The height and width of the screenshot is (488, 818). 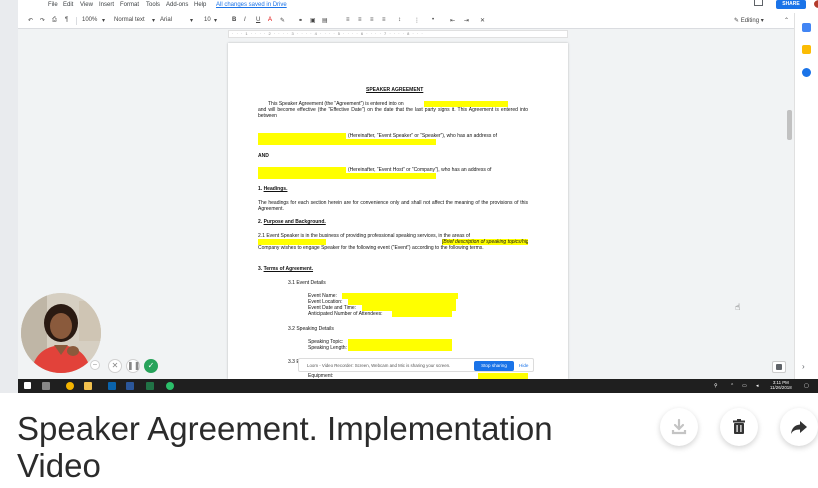 What do you see at coordinates (68, 5) in the screenshot?
I see `menu-edit: Edit` at bounding box center [68, 5].